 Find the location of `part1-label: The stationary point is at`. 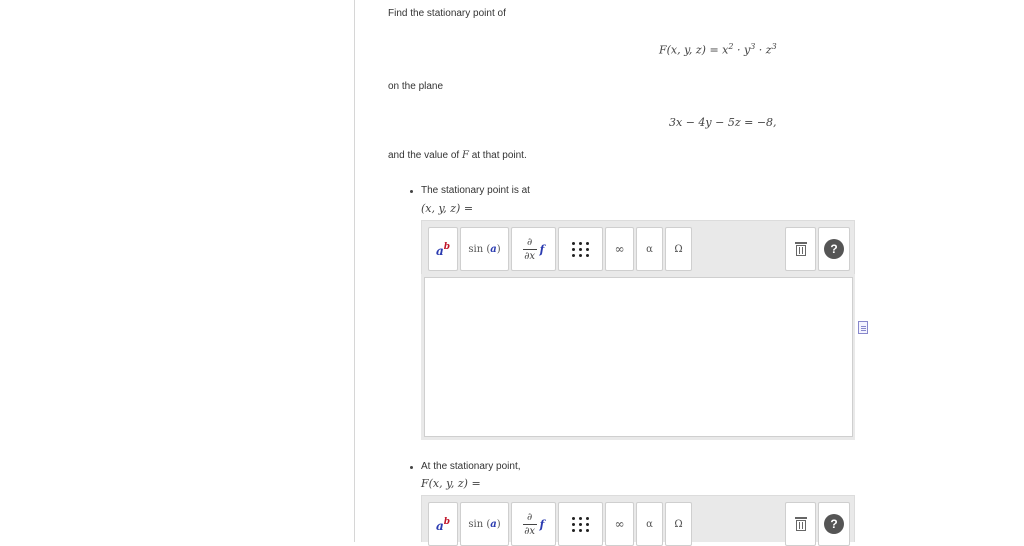

part1-label: The stationary point is at is located at coordinates (475, 190).